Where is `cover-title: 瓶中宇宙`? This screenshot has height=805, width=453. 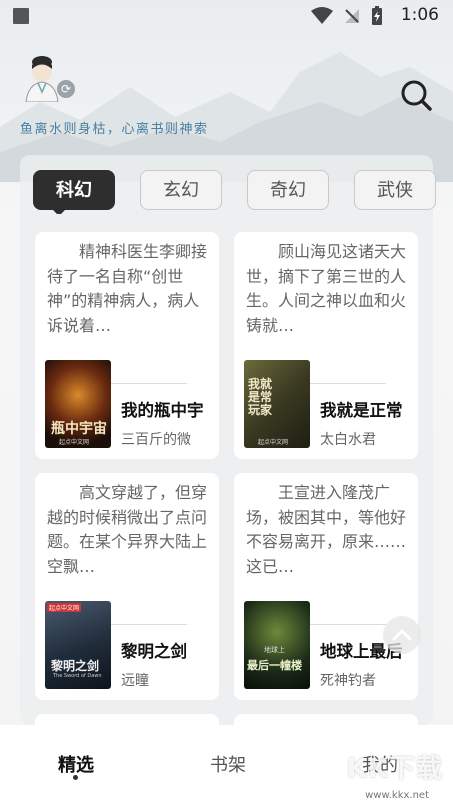 cover-title: 瓶中宇宙 is located at coordinates (79, 429).